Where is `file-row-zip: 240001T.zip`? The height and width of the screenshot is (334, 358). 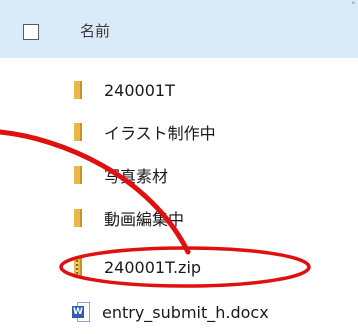
file-row-zip: 240001T.zip is located at coordinates (137, 267).